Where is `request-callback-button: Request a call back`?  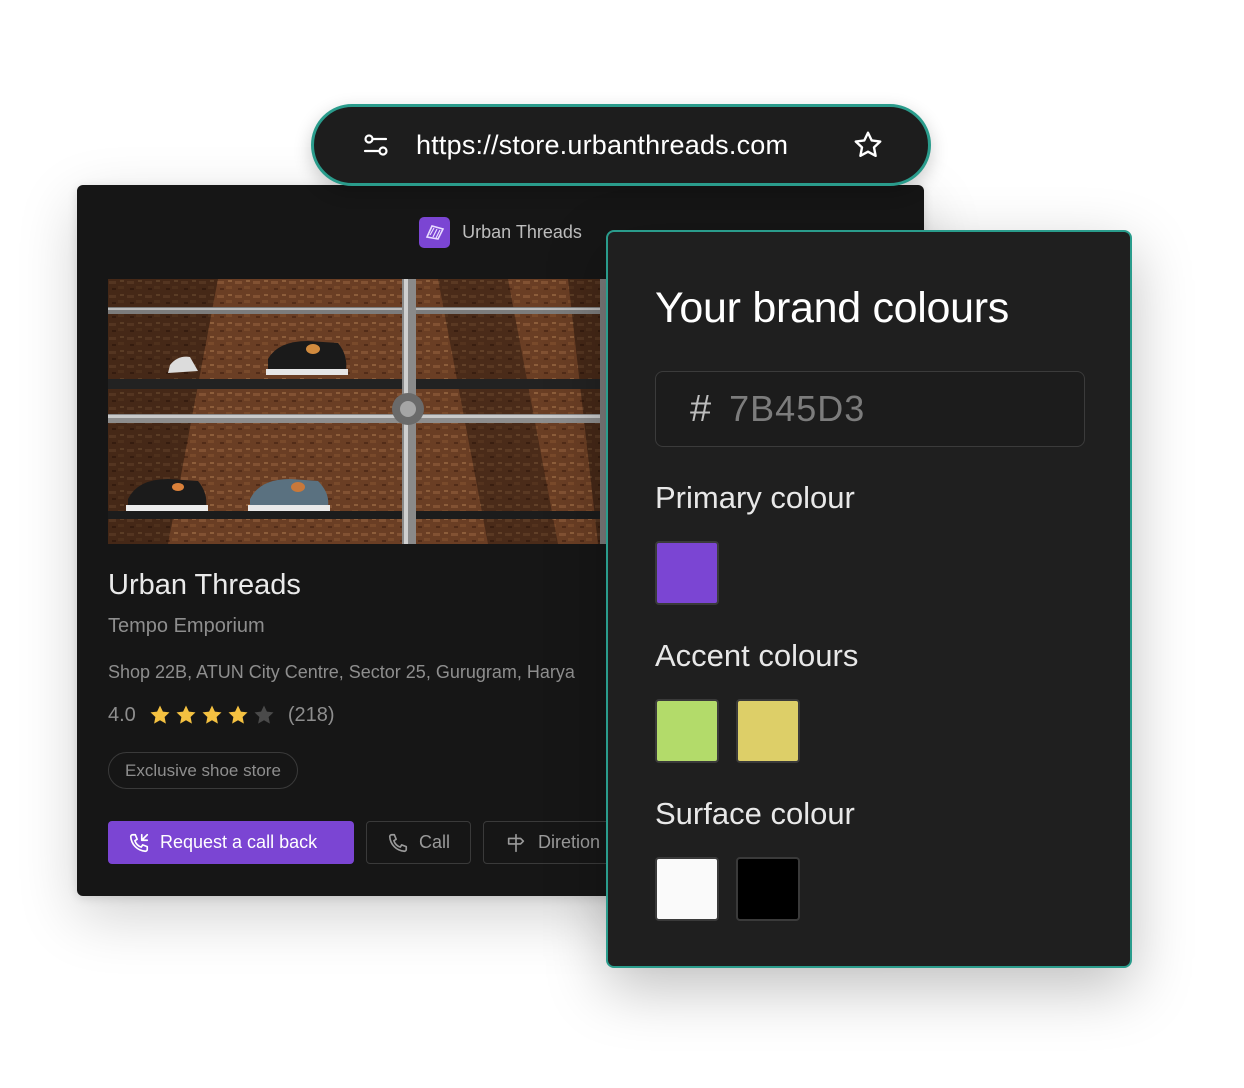
request-callback-button: Request a call back is located at coordinates (231, 842).